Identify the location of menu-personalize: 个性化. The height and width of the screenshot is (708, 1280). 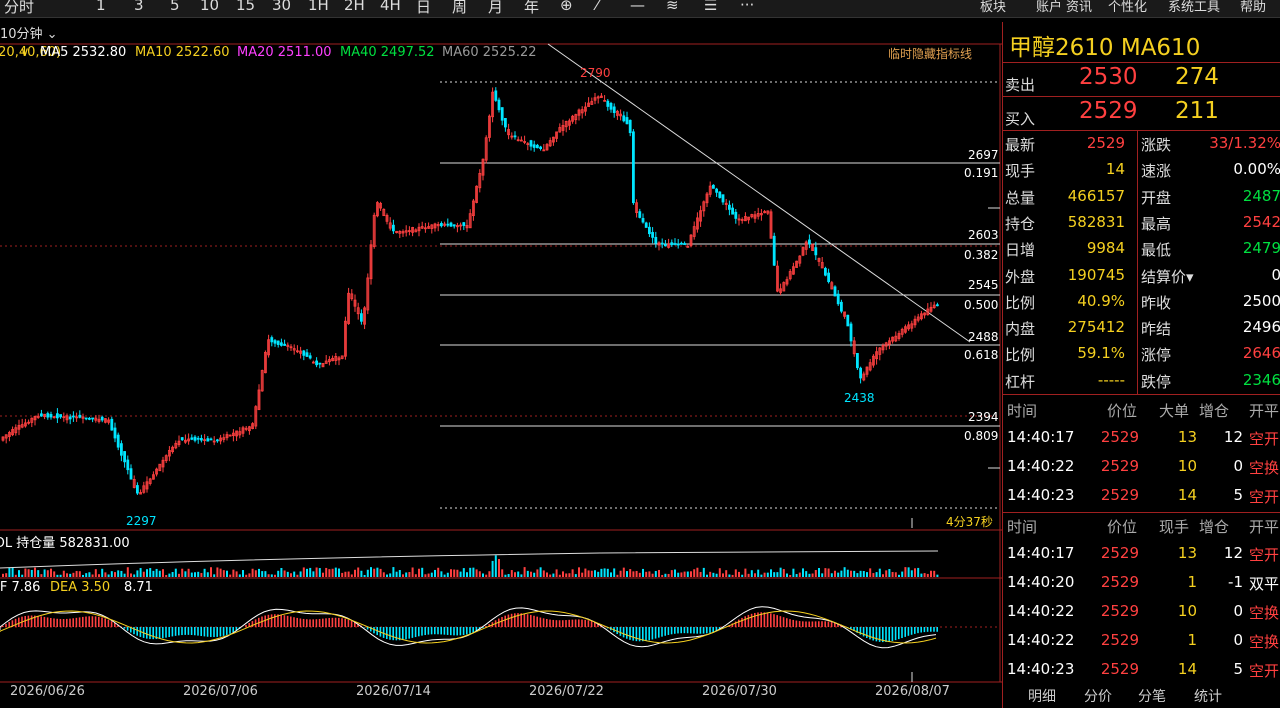
(1127, 7).